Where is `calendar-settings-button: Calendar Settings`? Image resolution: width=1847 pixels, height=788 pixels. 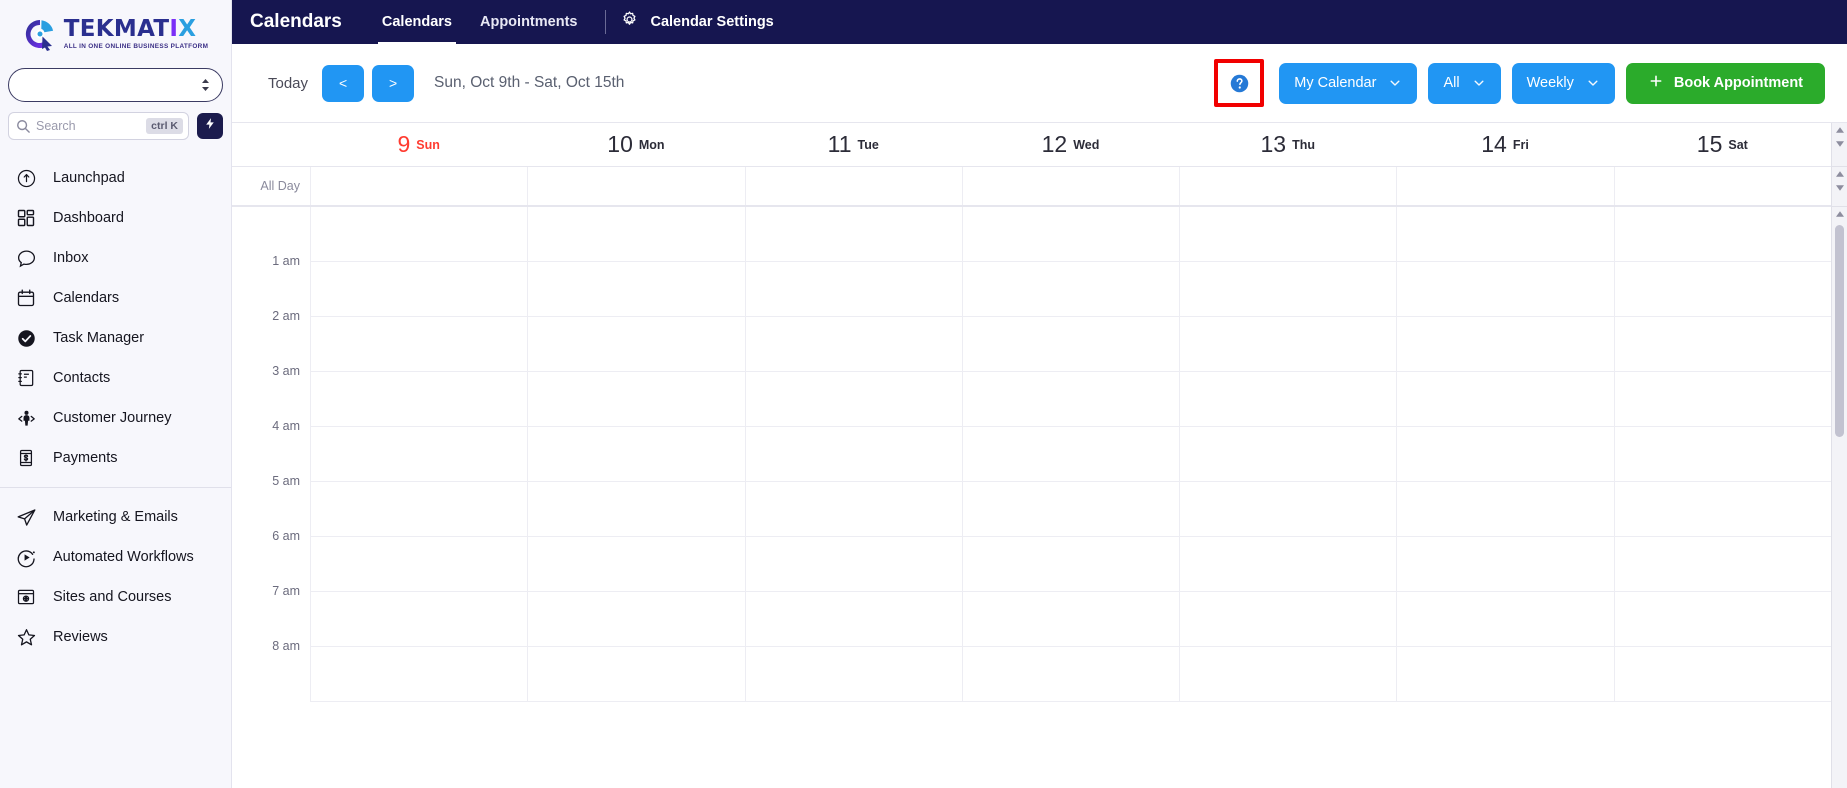 calendar-settings-button: Calendar Settings is located at coordinates (697, 22).